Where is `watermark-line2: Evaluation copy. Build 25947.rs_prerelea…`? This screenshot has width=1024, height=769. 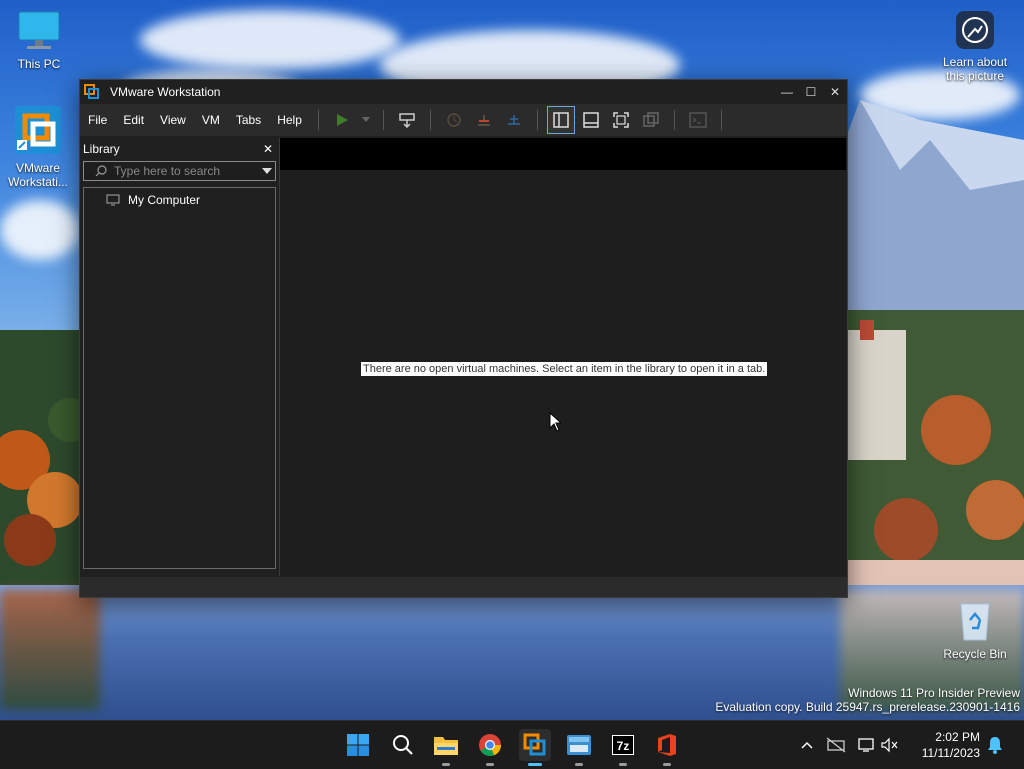
watermark-line2: Evaluation copy. Build 25947.rs_prerelea… is located at coordinates (867, 707).